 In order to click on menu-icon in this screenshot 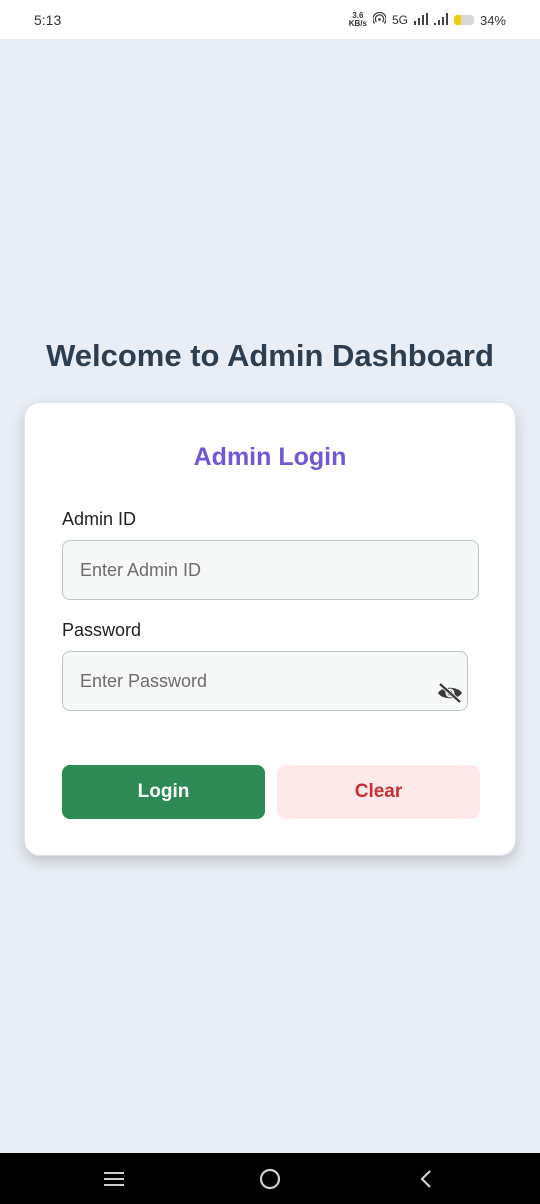, I will do `click(114, 1179)`.